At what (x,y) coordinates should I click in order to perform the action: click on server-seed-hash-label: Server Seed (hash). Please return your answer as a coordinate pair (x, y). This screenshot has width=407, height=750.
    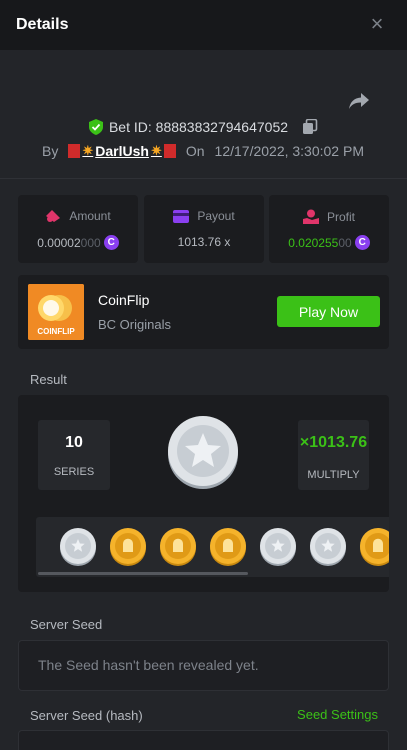
    Looking at the image, I should click on (86, 715).